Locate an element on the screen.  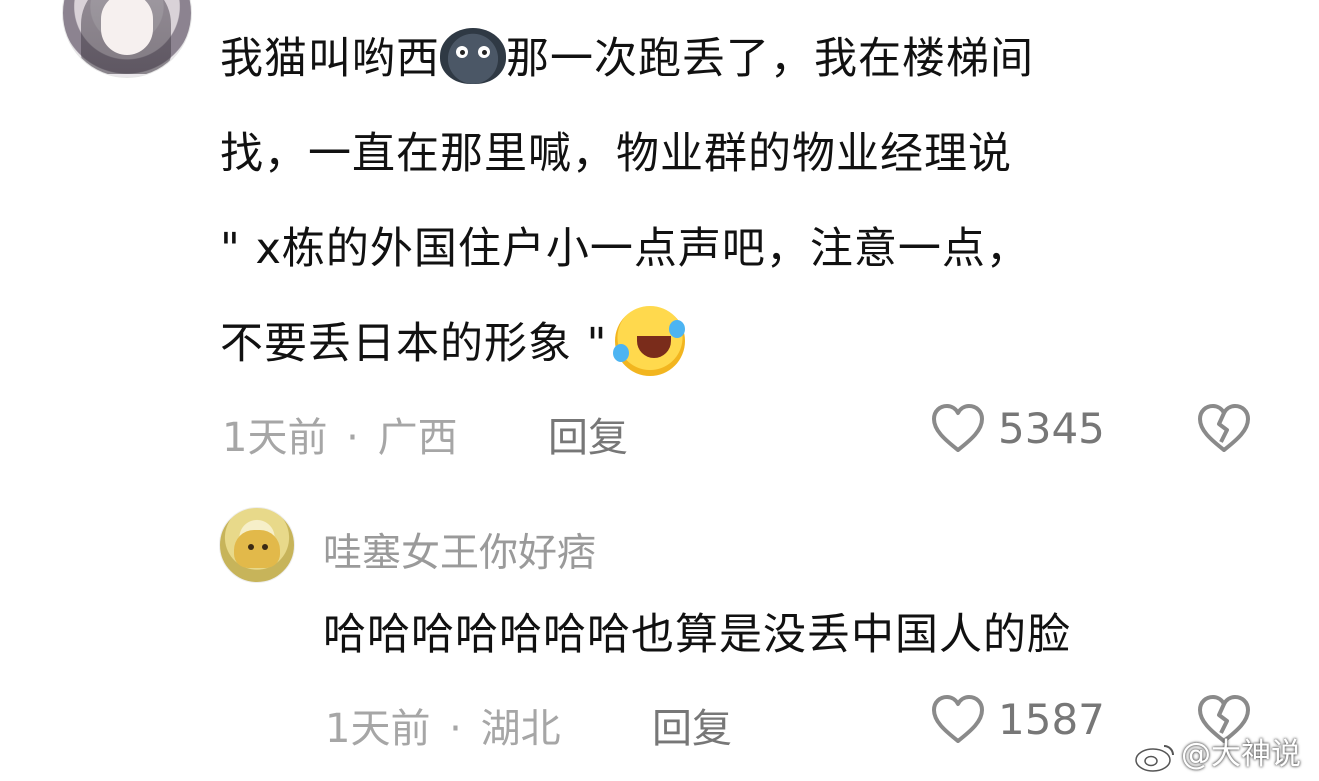
sad-face-emoji-icon is located at coordinates (473, 55).